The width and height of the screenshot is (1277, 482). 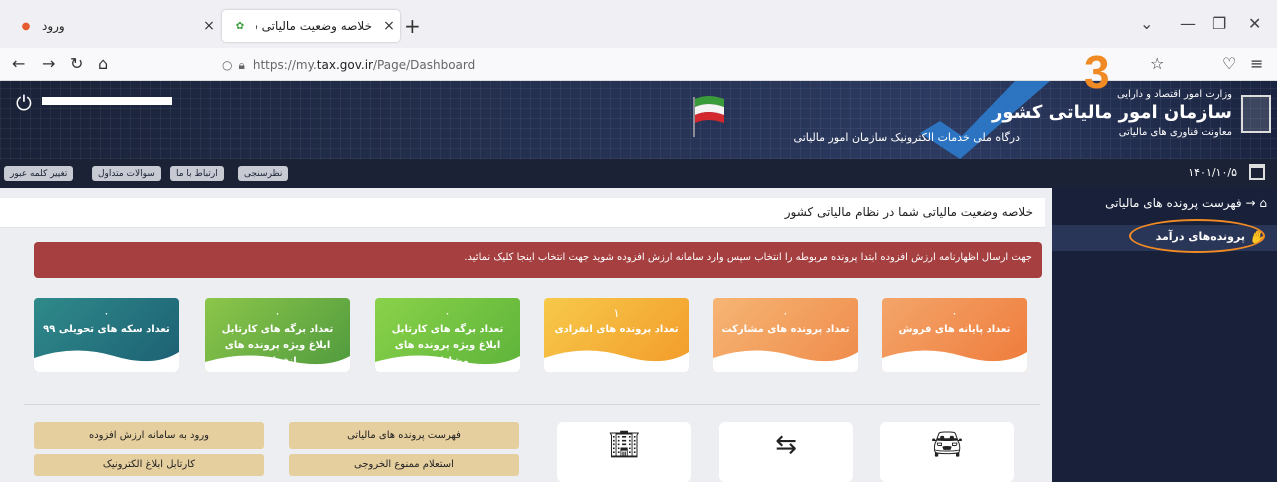 What do you see at coordinates (107, 101) in the screenshot?
I see `redacted-username` at bounding box center [107, 101].